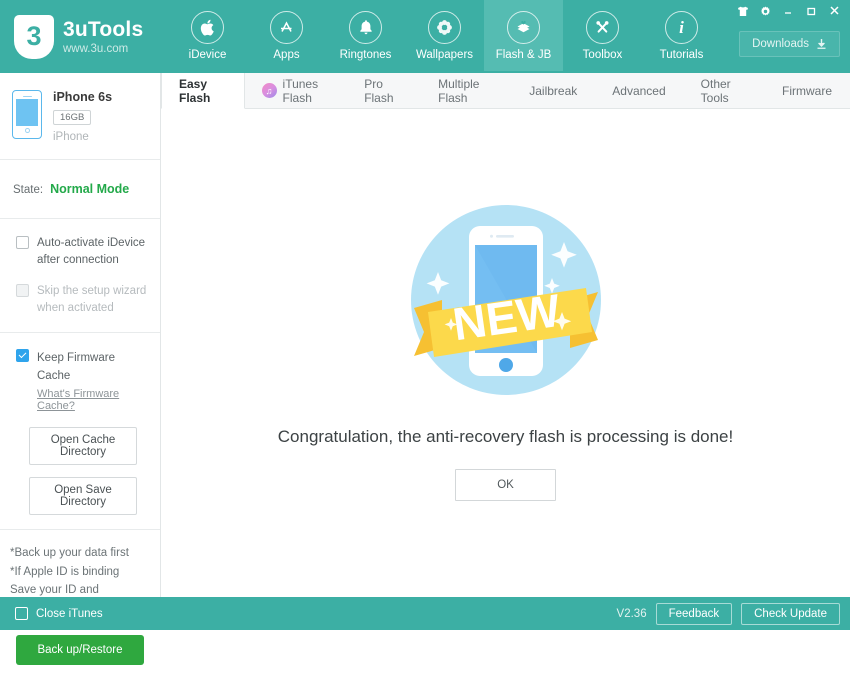 This screenshot has height=677, width=850. I want to click on close-itunes-option: Close iTunes, so click(59, 613).